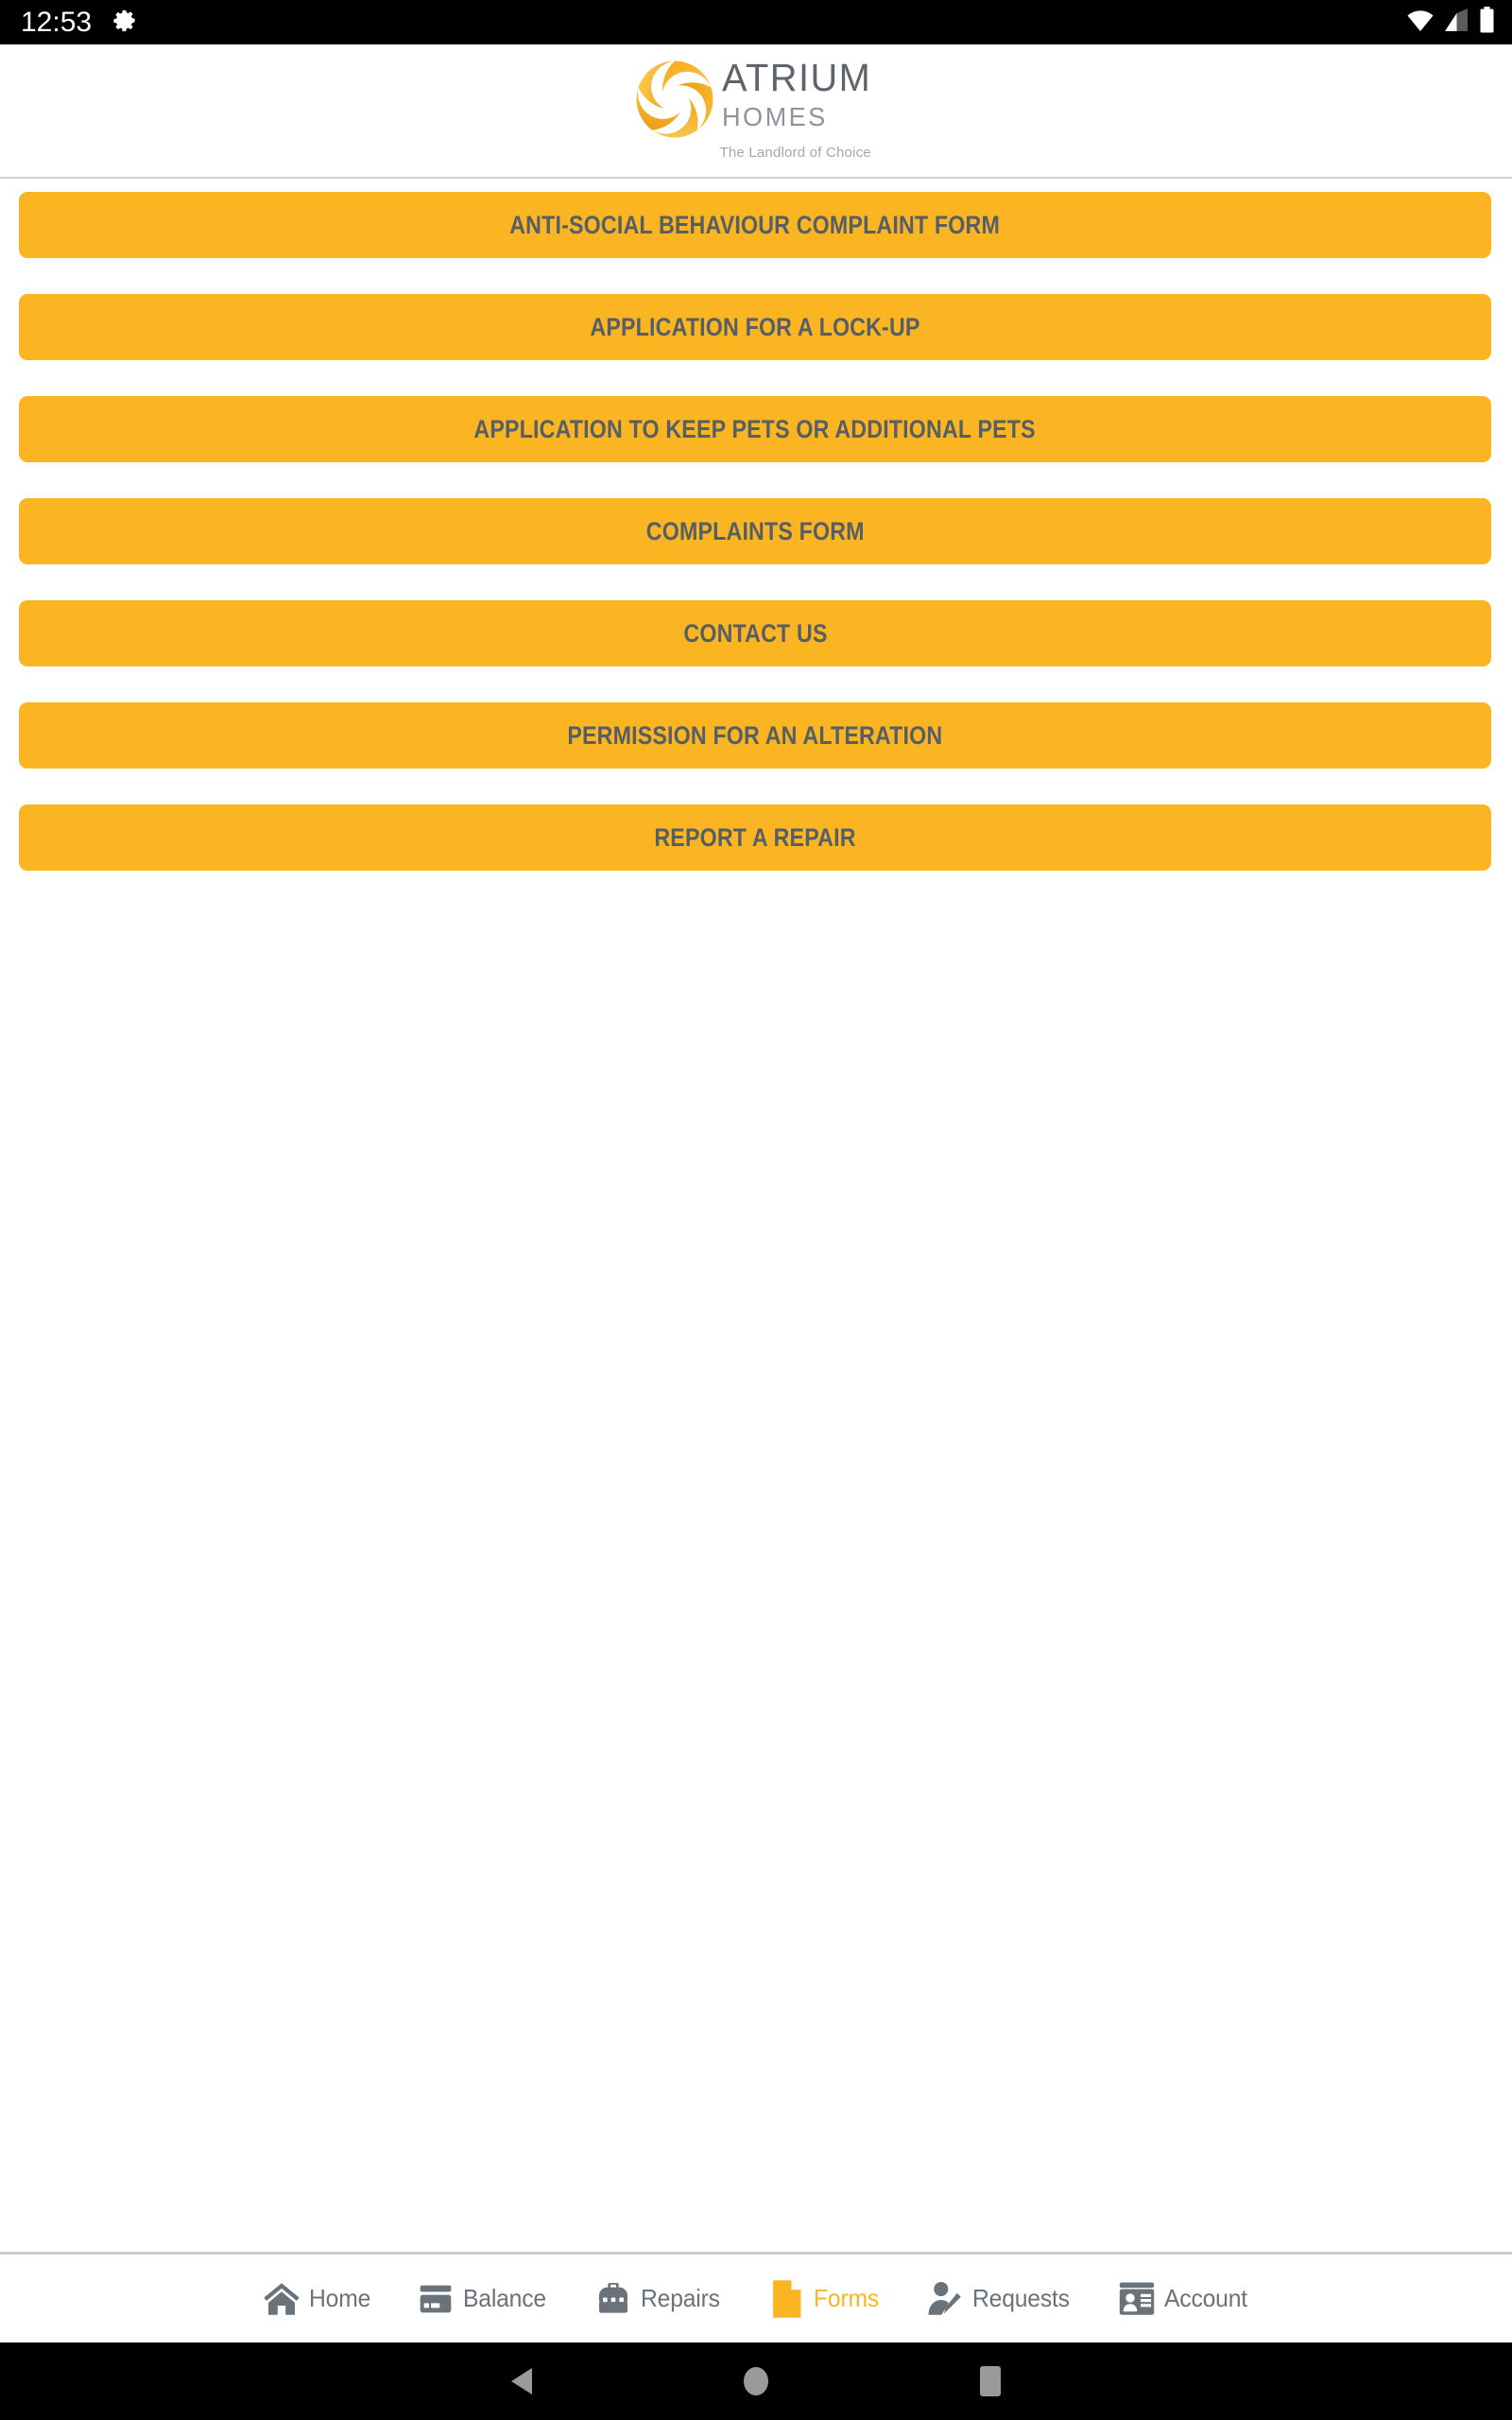 This screenshot has height=2420, width=1512. Describe the element at coordinates (57, 22) in the screenshot. I see `status-clock: 12:53` at that location.